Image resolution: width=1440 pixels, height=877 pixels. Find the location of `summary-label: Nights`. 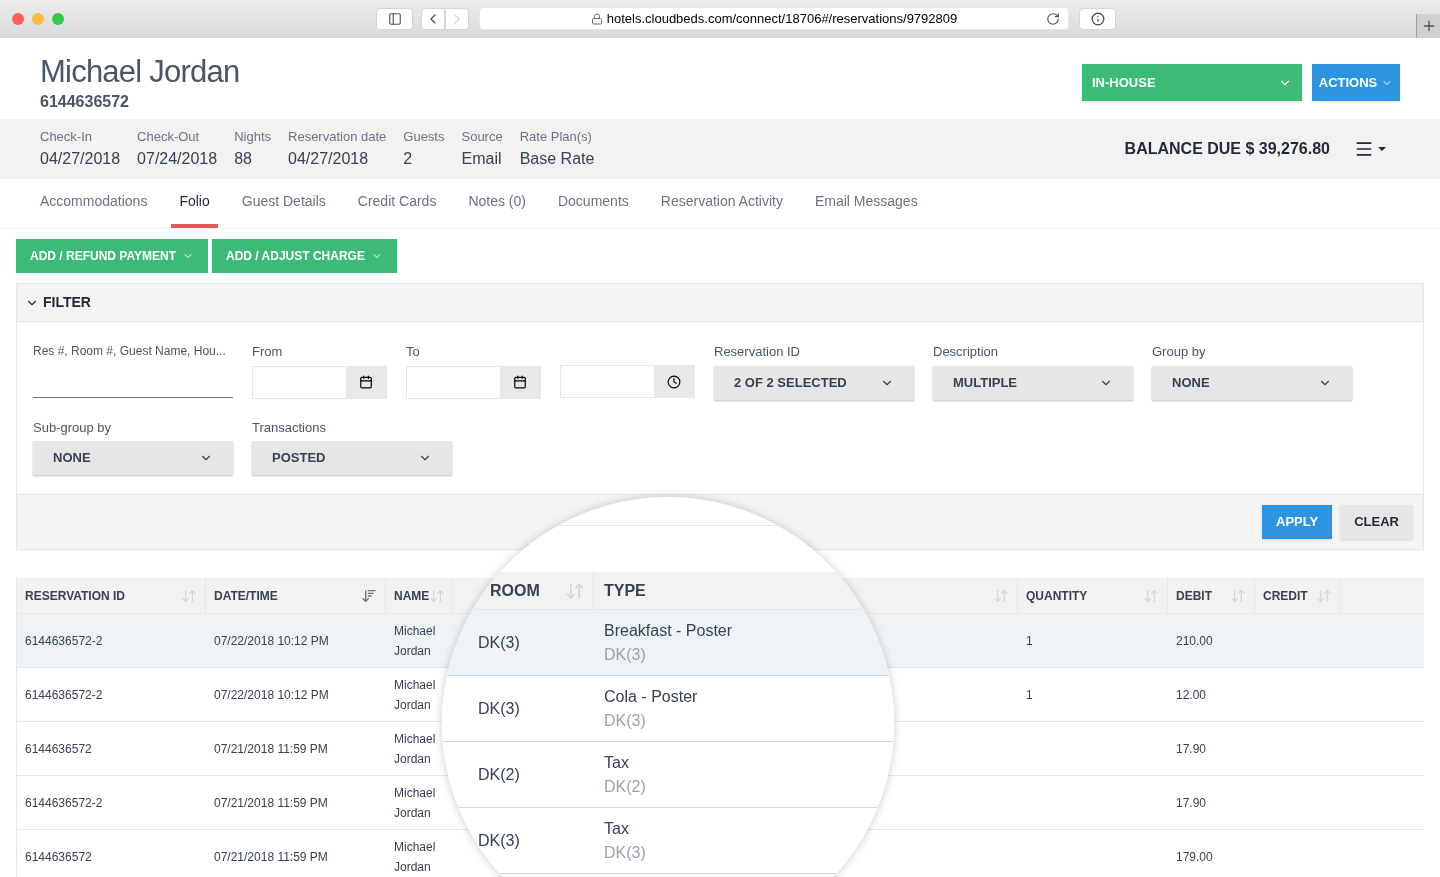

summary-label: Nights is located at coordinates (252, 137).